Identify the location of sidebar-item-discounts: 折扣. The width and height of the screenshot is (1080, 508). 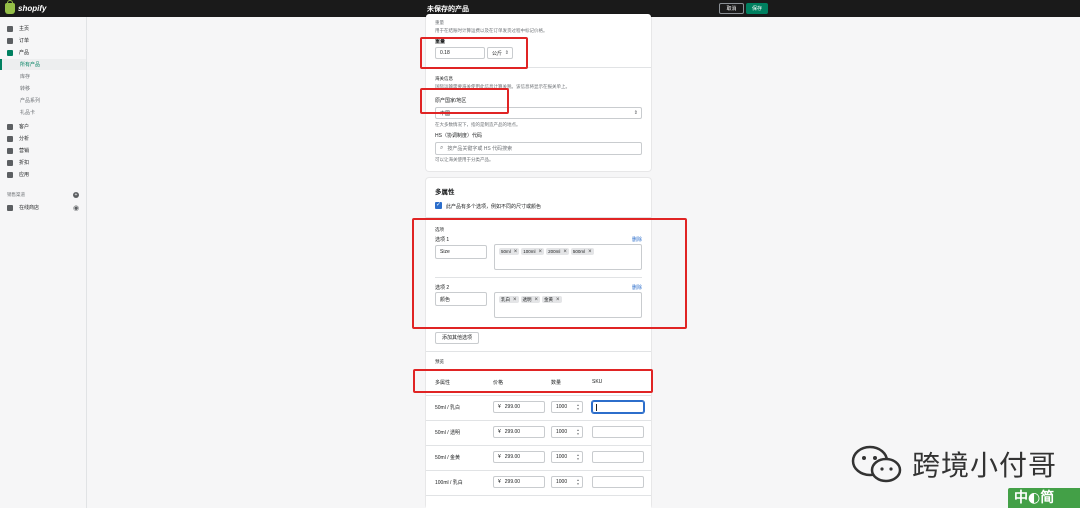
(43, 162).